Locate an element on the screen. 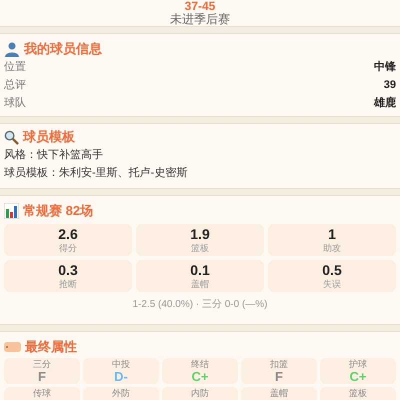  search-icon is located at coordinates (11, 137).